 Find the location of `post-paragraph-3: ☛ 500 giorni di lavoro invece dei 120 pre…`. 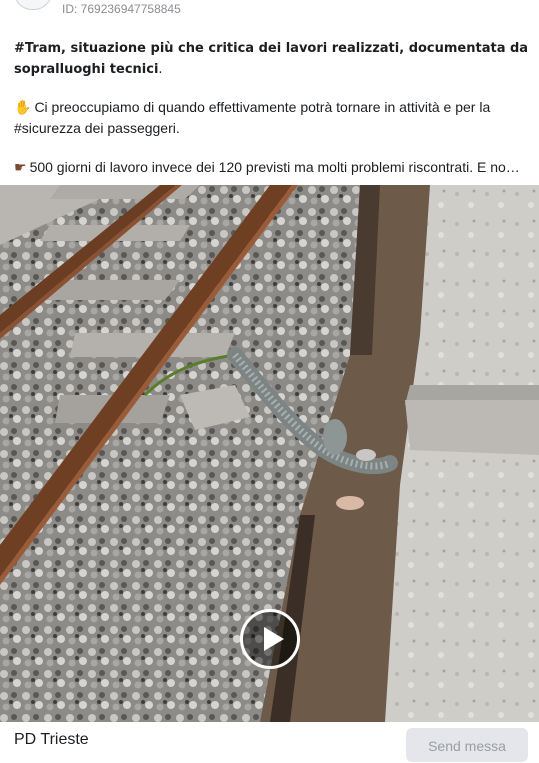

post-paragraph-3: ☛ 500 giorni di lavoro invece dei 120 pre… is located at coordinates (271, 167).